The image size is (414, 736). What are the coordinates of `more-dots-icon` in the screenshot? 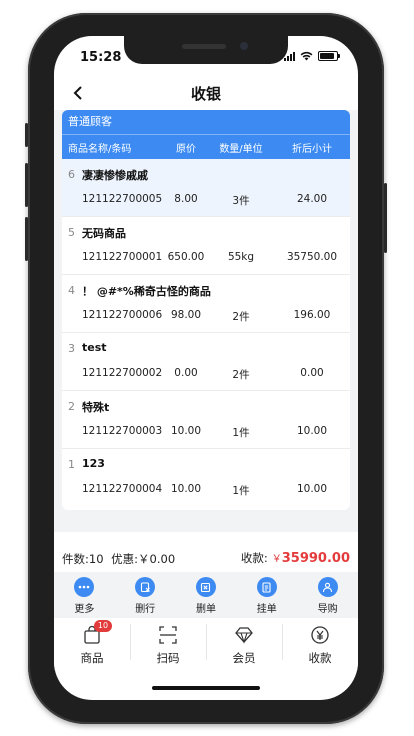 It's located at (84, 587).